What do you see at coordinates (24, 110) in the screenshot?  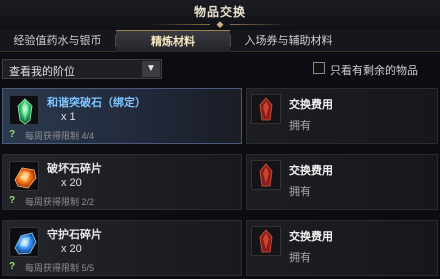 I see `green-crystal-icon` at bounding box center [24, 110].